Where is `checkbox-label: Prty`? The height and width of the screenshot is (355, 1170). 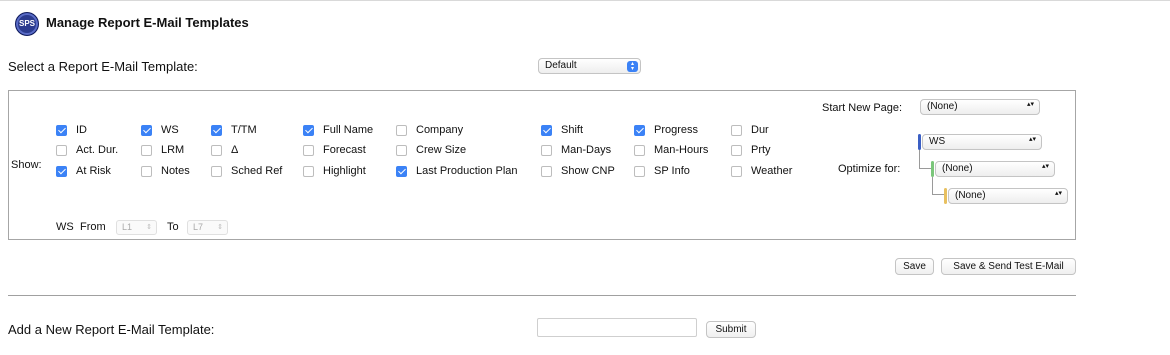
checkbox-label: Prty is located at coordinates (761, 150).